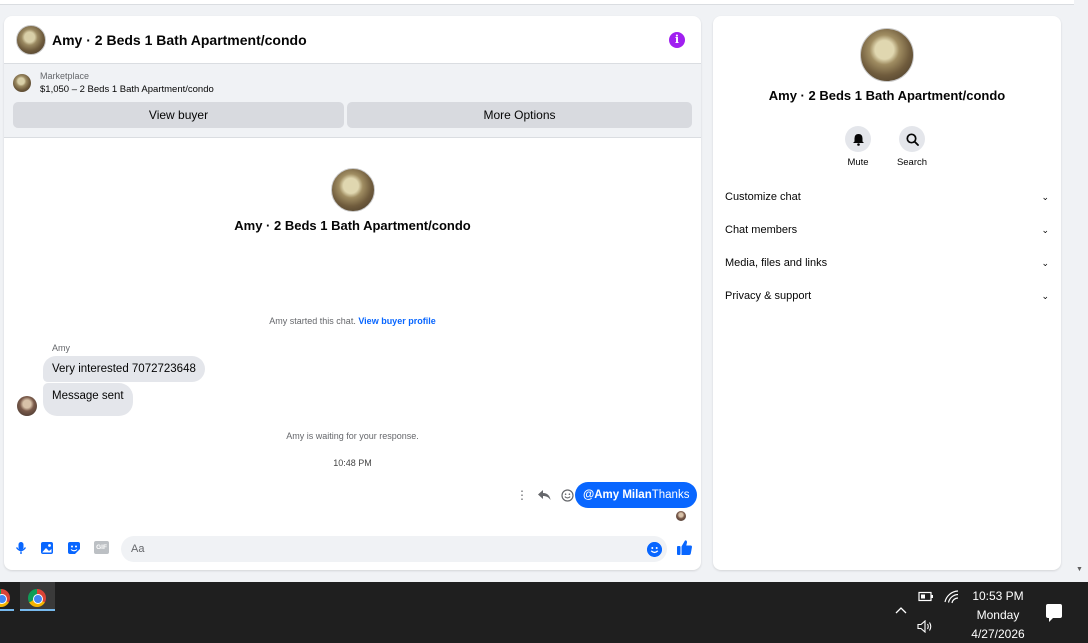 This screenshot has width=1088, height=643. Describe the element at coordinates (887, 263) in the screenshot. I see `section-media-files-links: Media, files and links ⌄` at that location.